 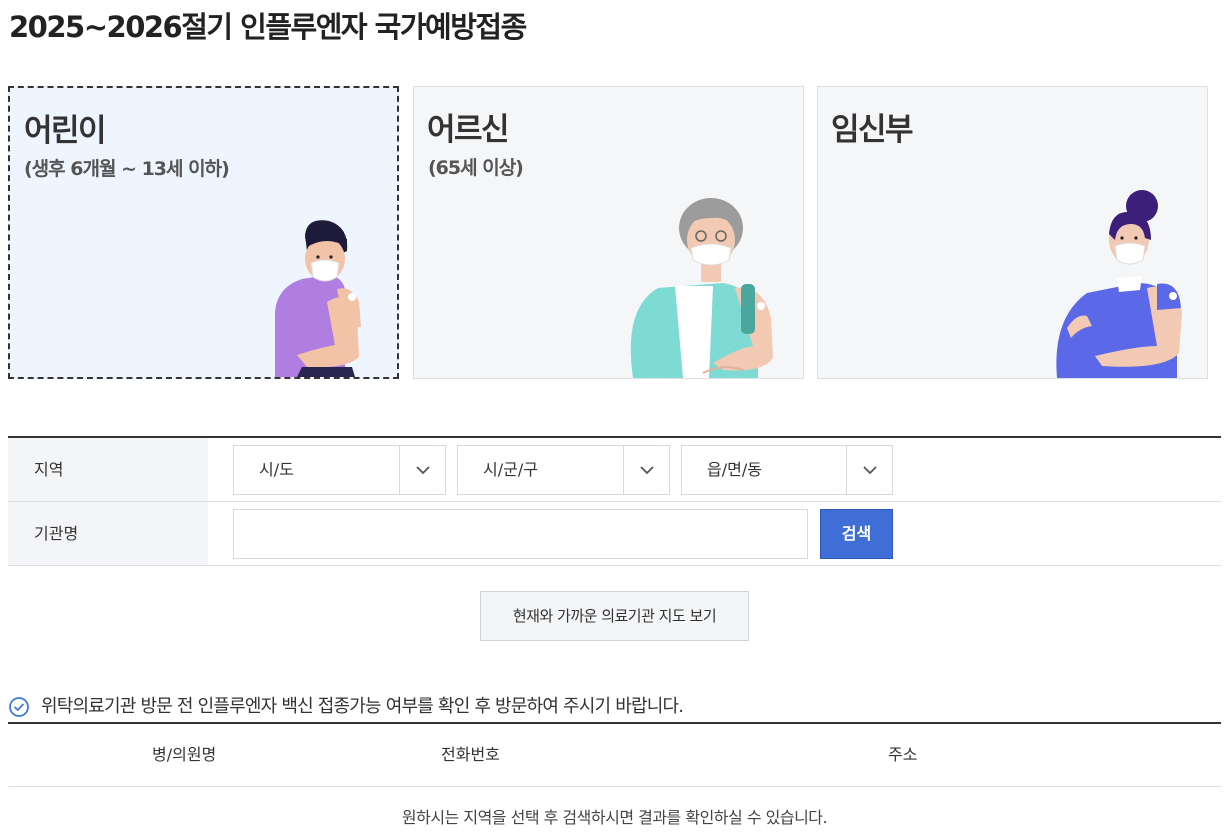 What do you see at coordinates (520, 534) in the screenshot?
I see `org-name-input` at bounding box center [520, 534].